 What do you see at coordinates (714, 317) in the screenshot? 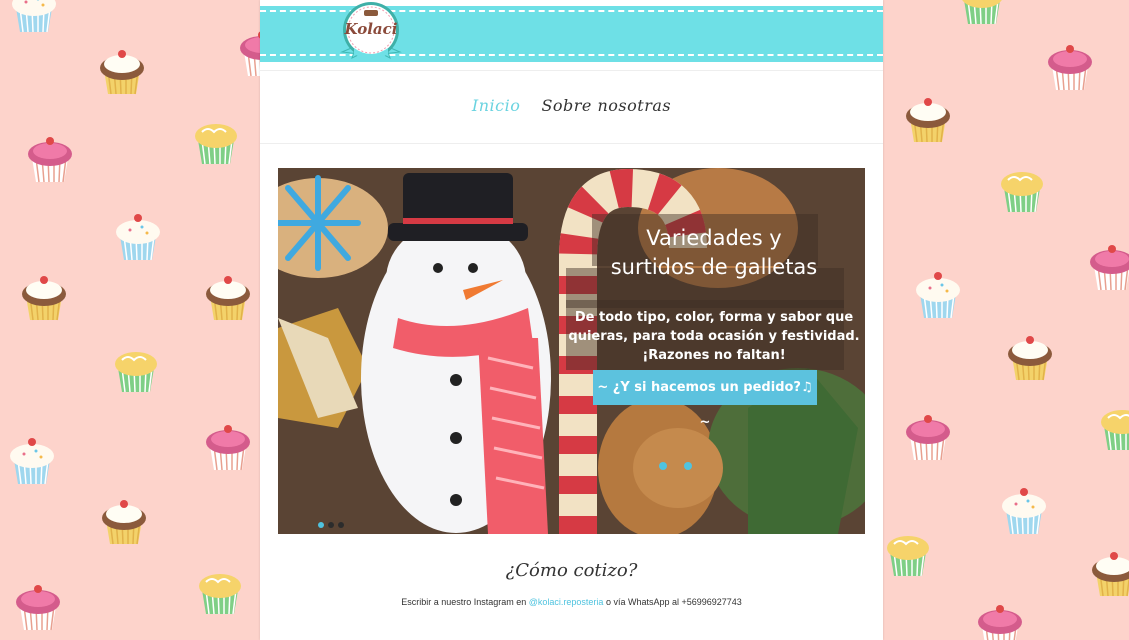
I see `caption-text-line1: De todo tipo, color, forma y sabor que` at bounding box center [714, 317].